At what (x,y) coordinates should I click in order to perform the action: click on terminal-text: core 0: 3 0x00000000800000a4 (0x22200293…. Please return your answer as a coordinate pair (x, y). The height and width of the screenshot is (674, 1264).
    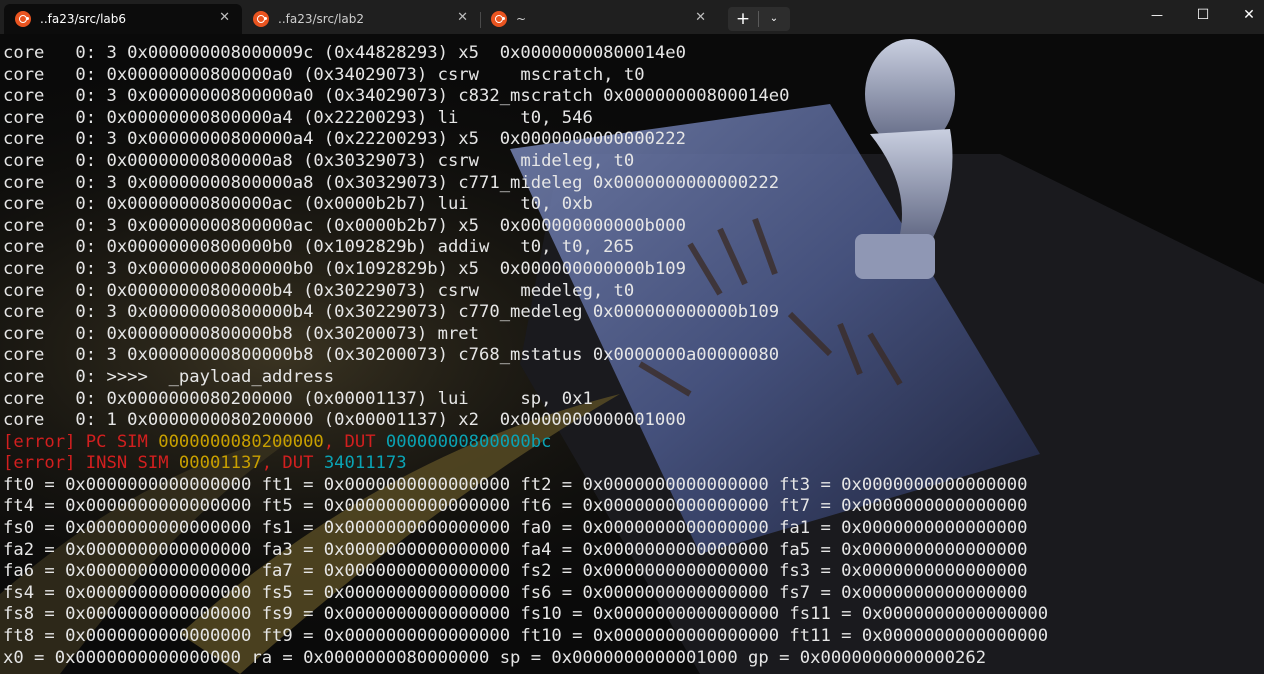
    Looking at the image, I should click on (344, 139).